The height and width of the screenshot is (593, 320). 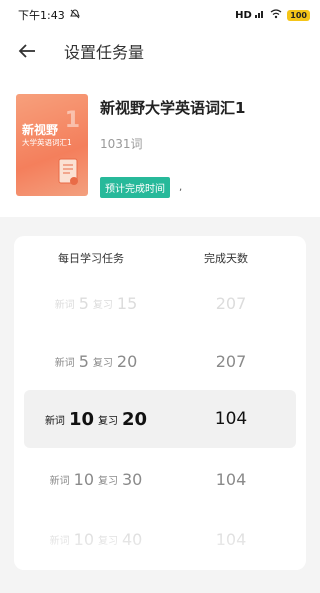 What do you see at coordinates (40, 130) in the screenshot?
I see `cover-title: 新视野` at bounding box center [40, 130].